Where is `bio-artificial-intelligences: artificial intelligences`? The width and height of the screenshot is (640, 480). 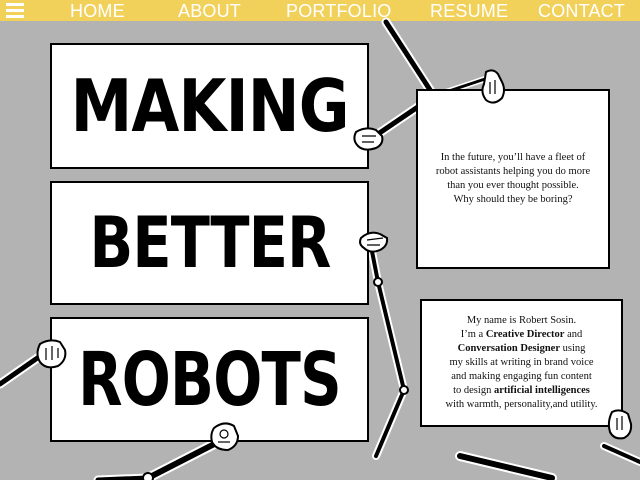
bio-artificial-intelligences: artificial intelligences is located at coordinates (541, 390).